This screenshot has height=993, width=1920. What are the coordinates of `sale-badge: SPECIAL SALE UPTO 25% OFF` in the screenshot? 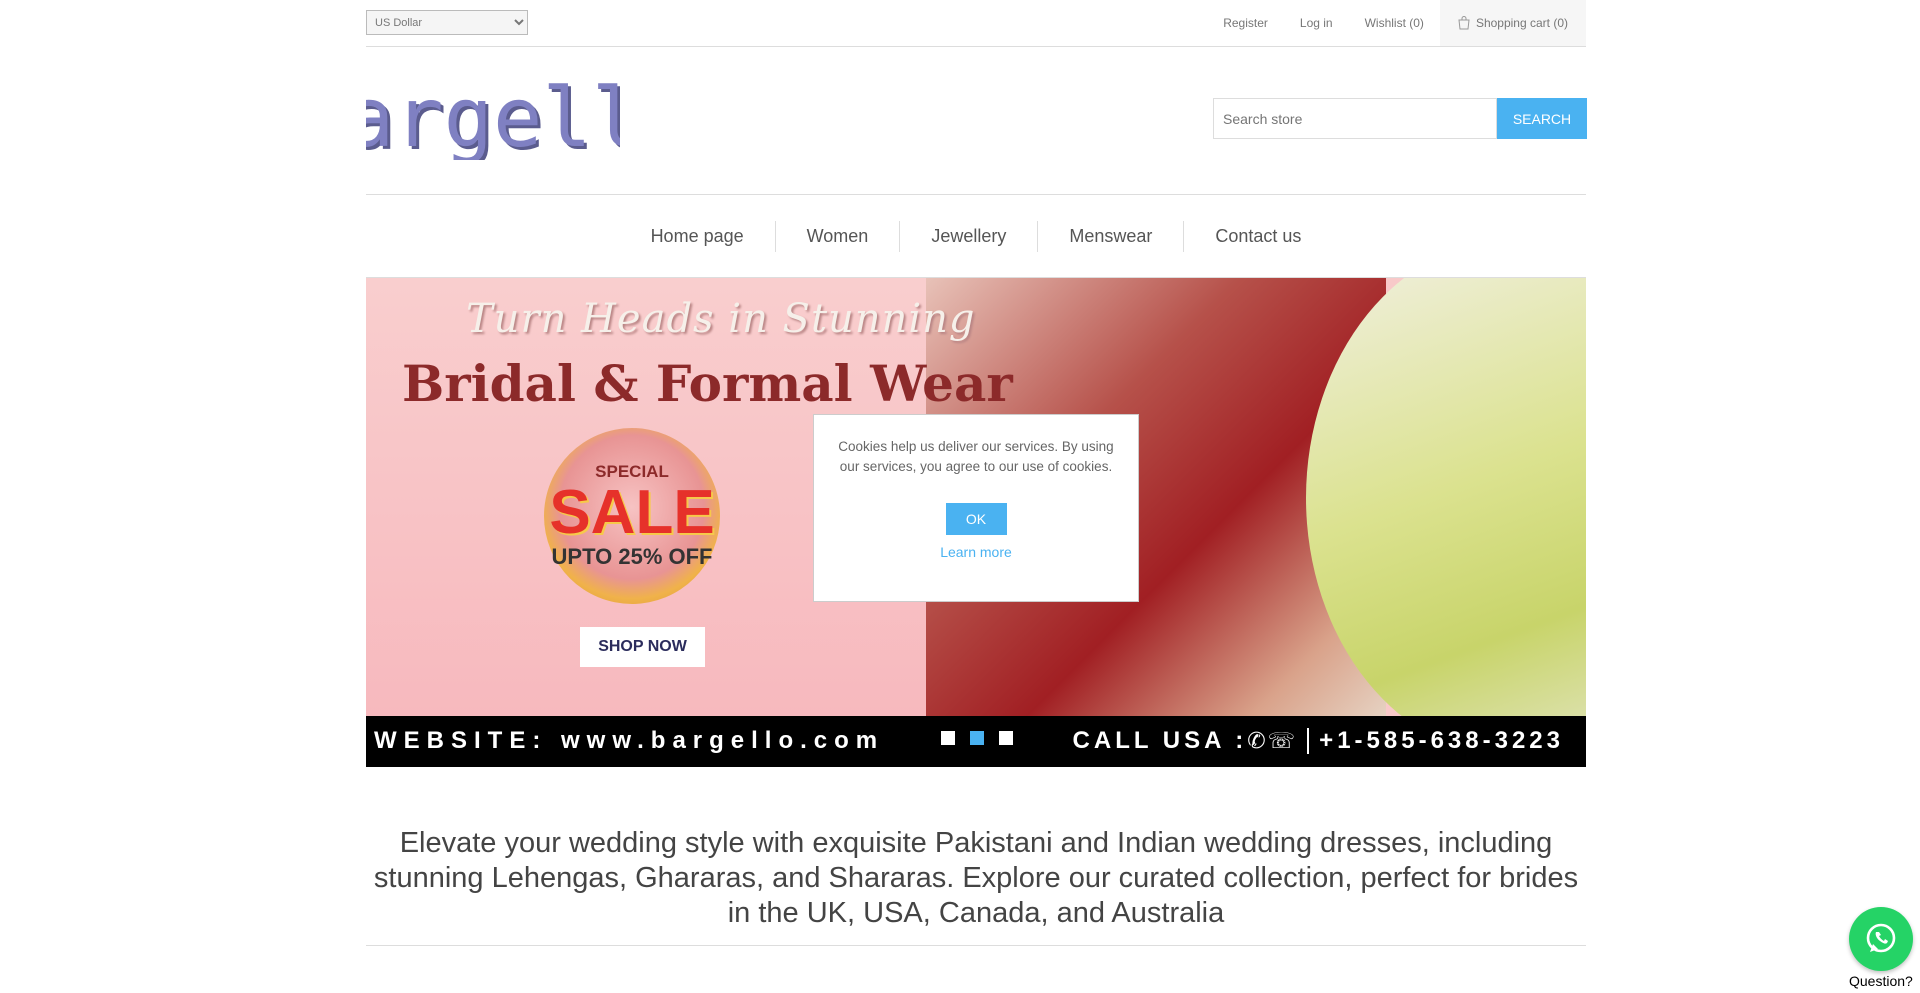 It's located at (632, 516).